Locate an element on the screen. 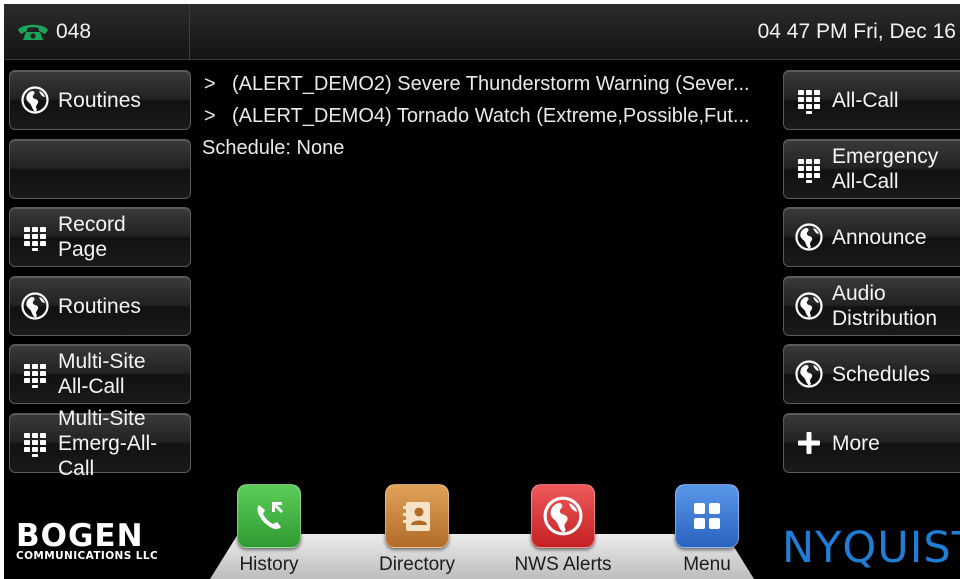 This screenshot has height=579, width=960. dock-label: Menu is located at coordinates (707, 564).